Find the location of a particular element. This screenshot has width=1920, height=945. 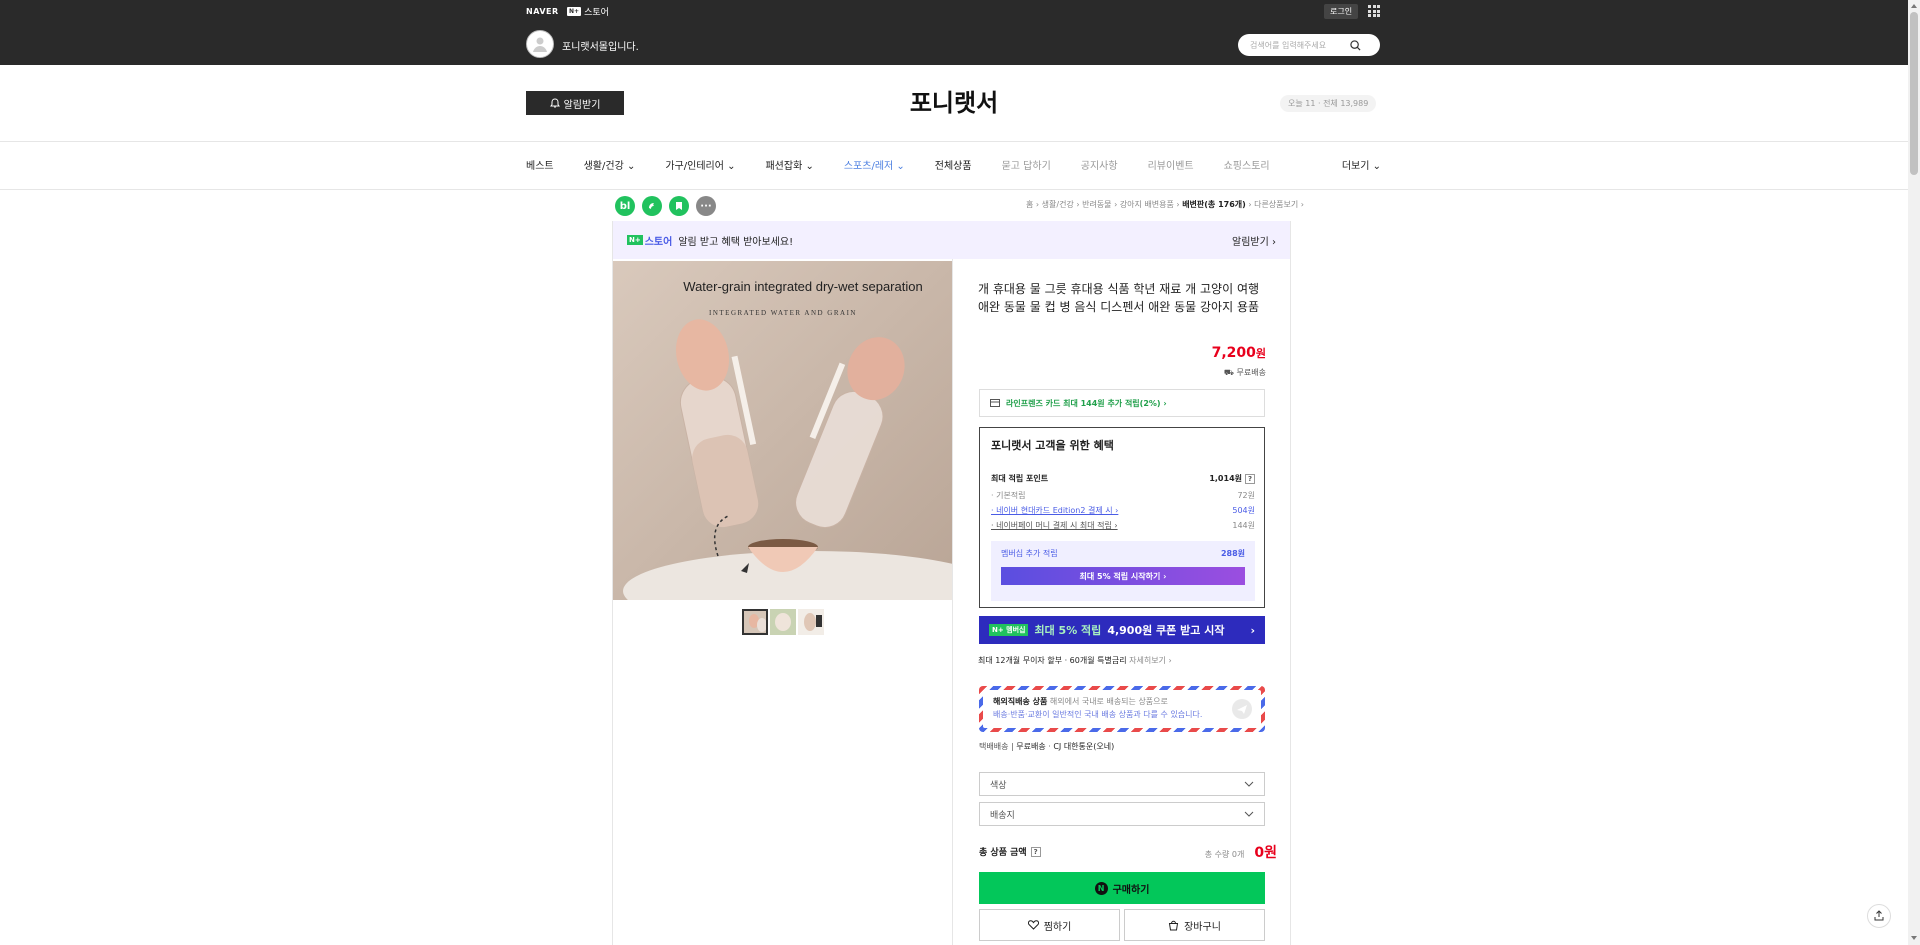

search-icon is located at coordinates (1355, 45).